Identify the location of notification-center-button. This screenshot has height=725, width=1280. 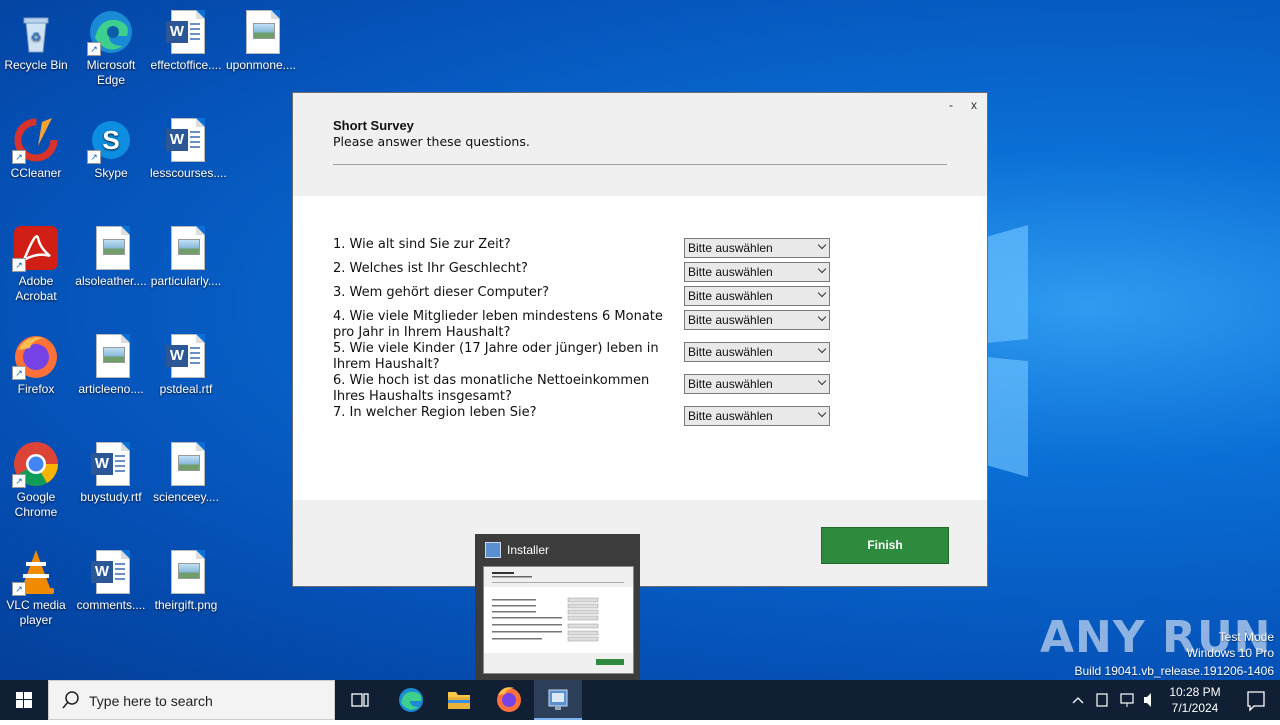
(1256, 700).